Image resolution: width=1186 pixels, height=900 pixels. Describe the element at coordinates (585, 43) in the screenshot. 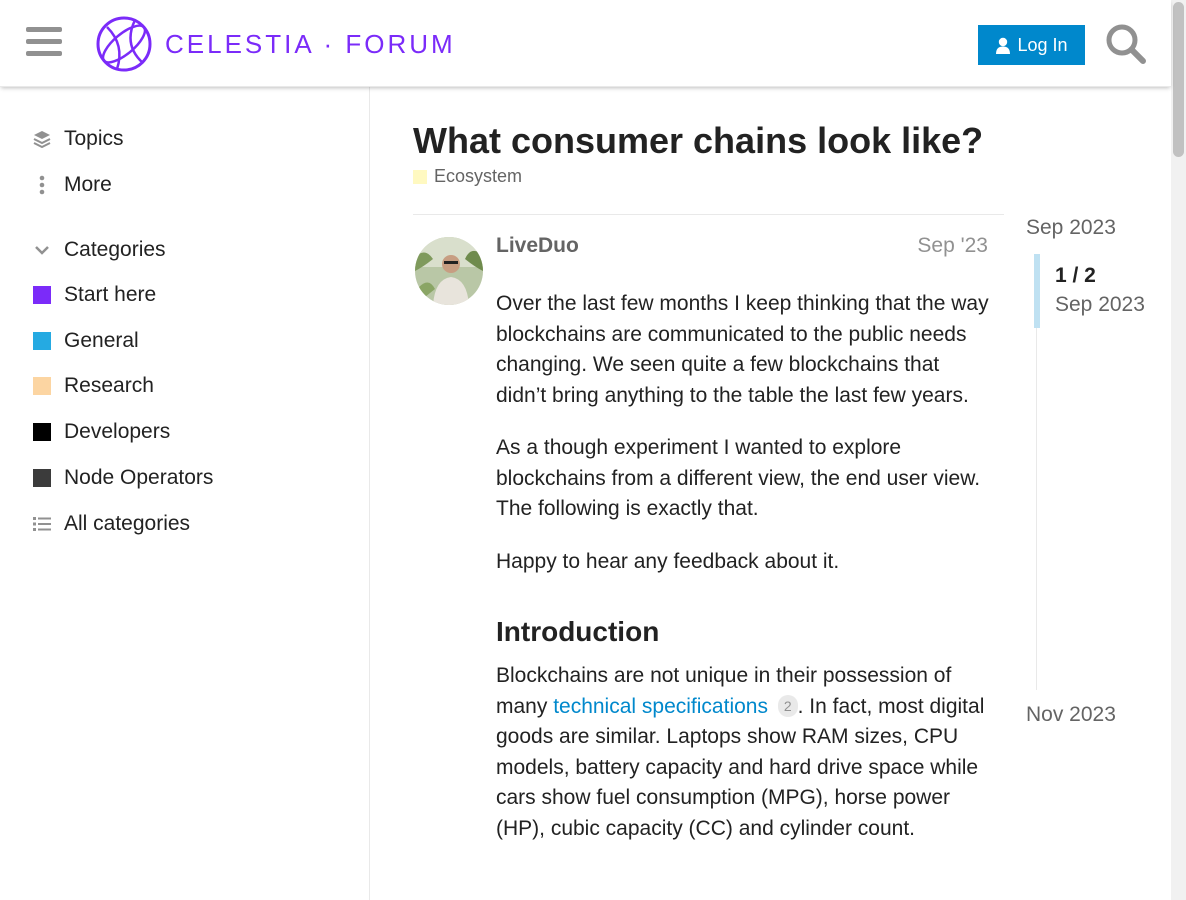

I see `site-header: CELESTIA · FORUM Log In` at that location.